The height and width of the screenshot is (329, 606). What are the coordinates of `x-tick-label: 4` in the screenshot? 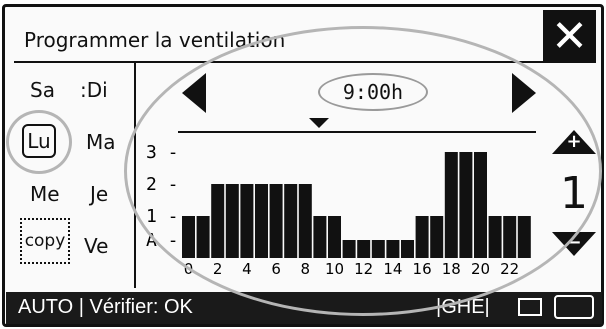 It's located at (247, 269).